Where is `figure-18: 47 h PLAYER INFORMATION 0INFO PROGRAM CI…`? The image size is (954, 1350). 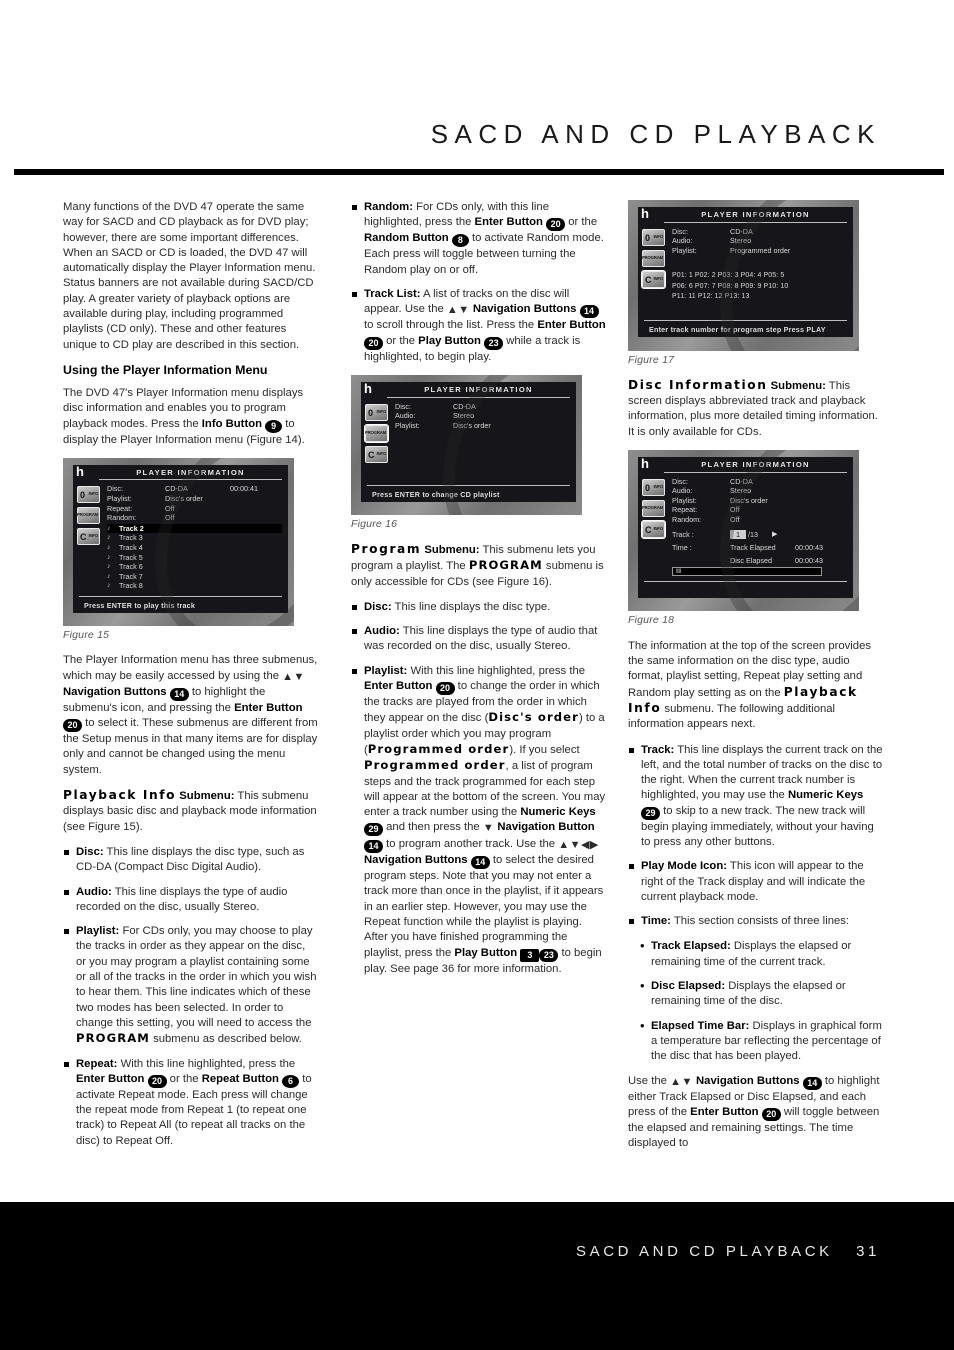
figure-18: 47 h PLAYER INFORMATION 0INFO PROGRAM CI… is located at coordinates (755, 539).